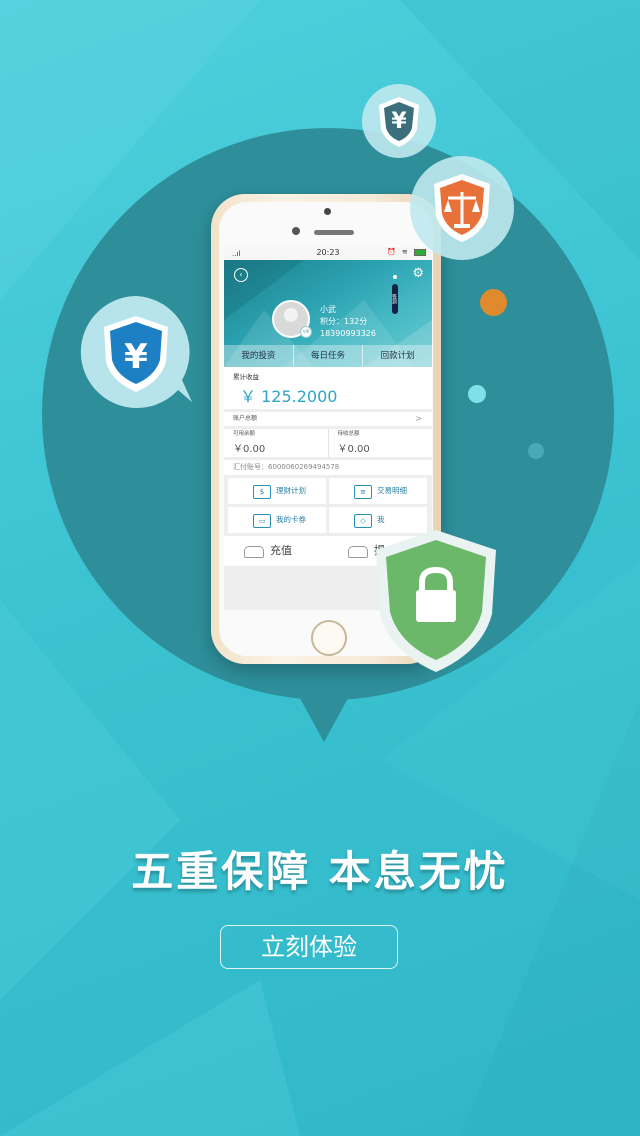 The width and height of the screenshot is (640, 1136). What do you see at coordinates (329, 638) in the screenshot?
I see `home-button` at bounding box center [329, 638].